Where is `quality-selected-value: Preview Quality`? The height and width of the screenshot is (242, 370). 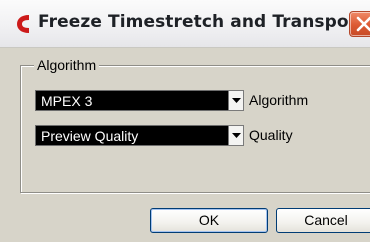
quality-selected-value: Preview Quality is located at coordinates (90, 136).